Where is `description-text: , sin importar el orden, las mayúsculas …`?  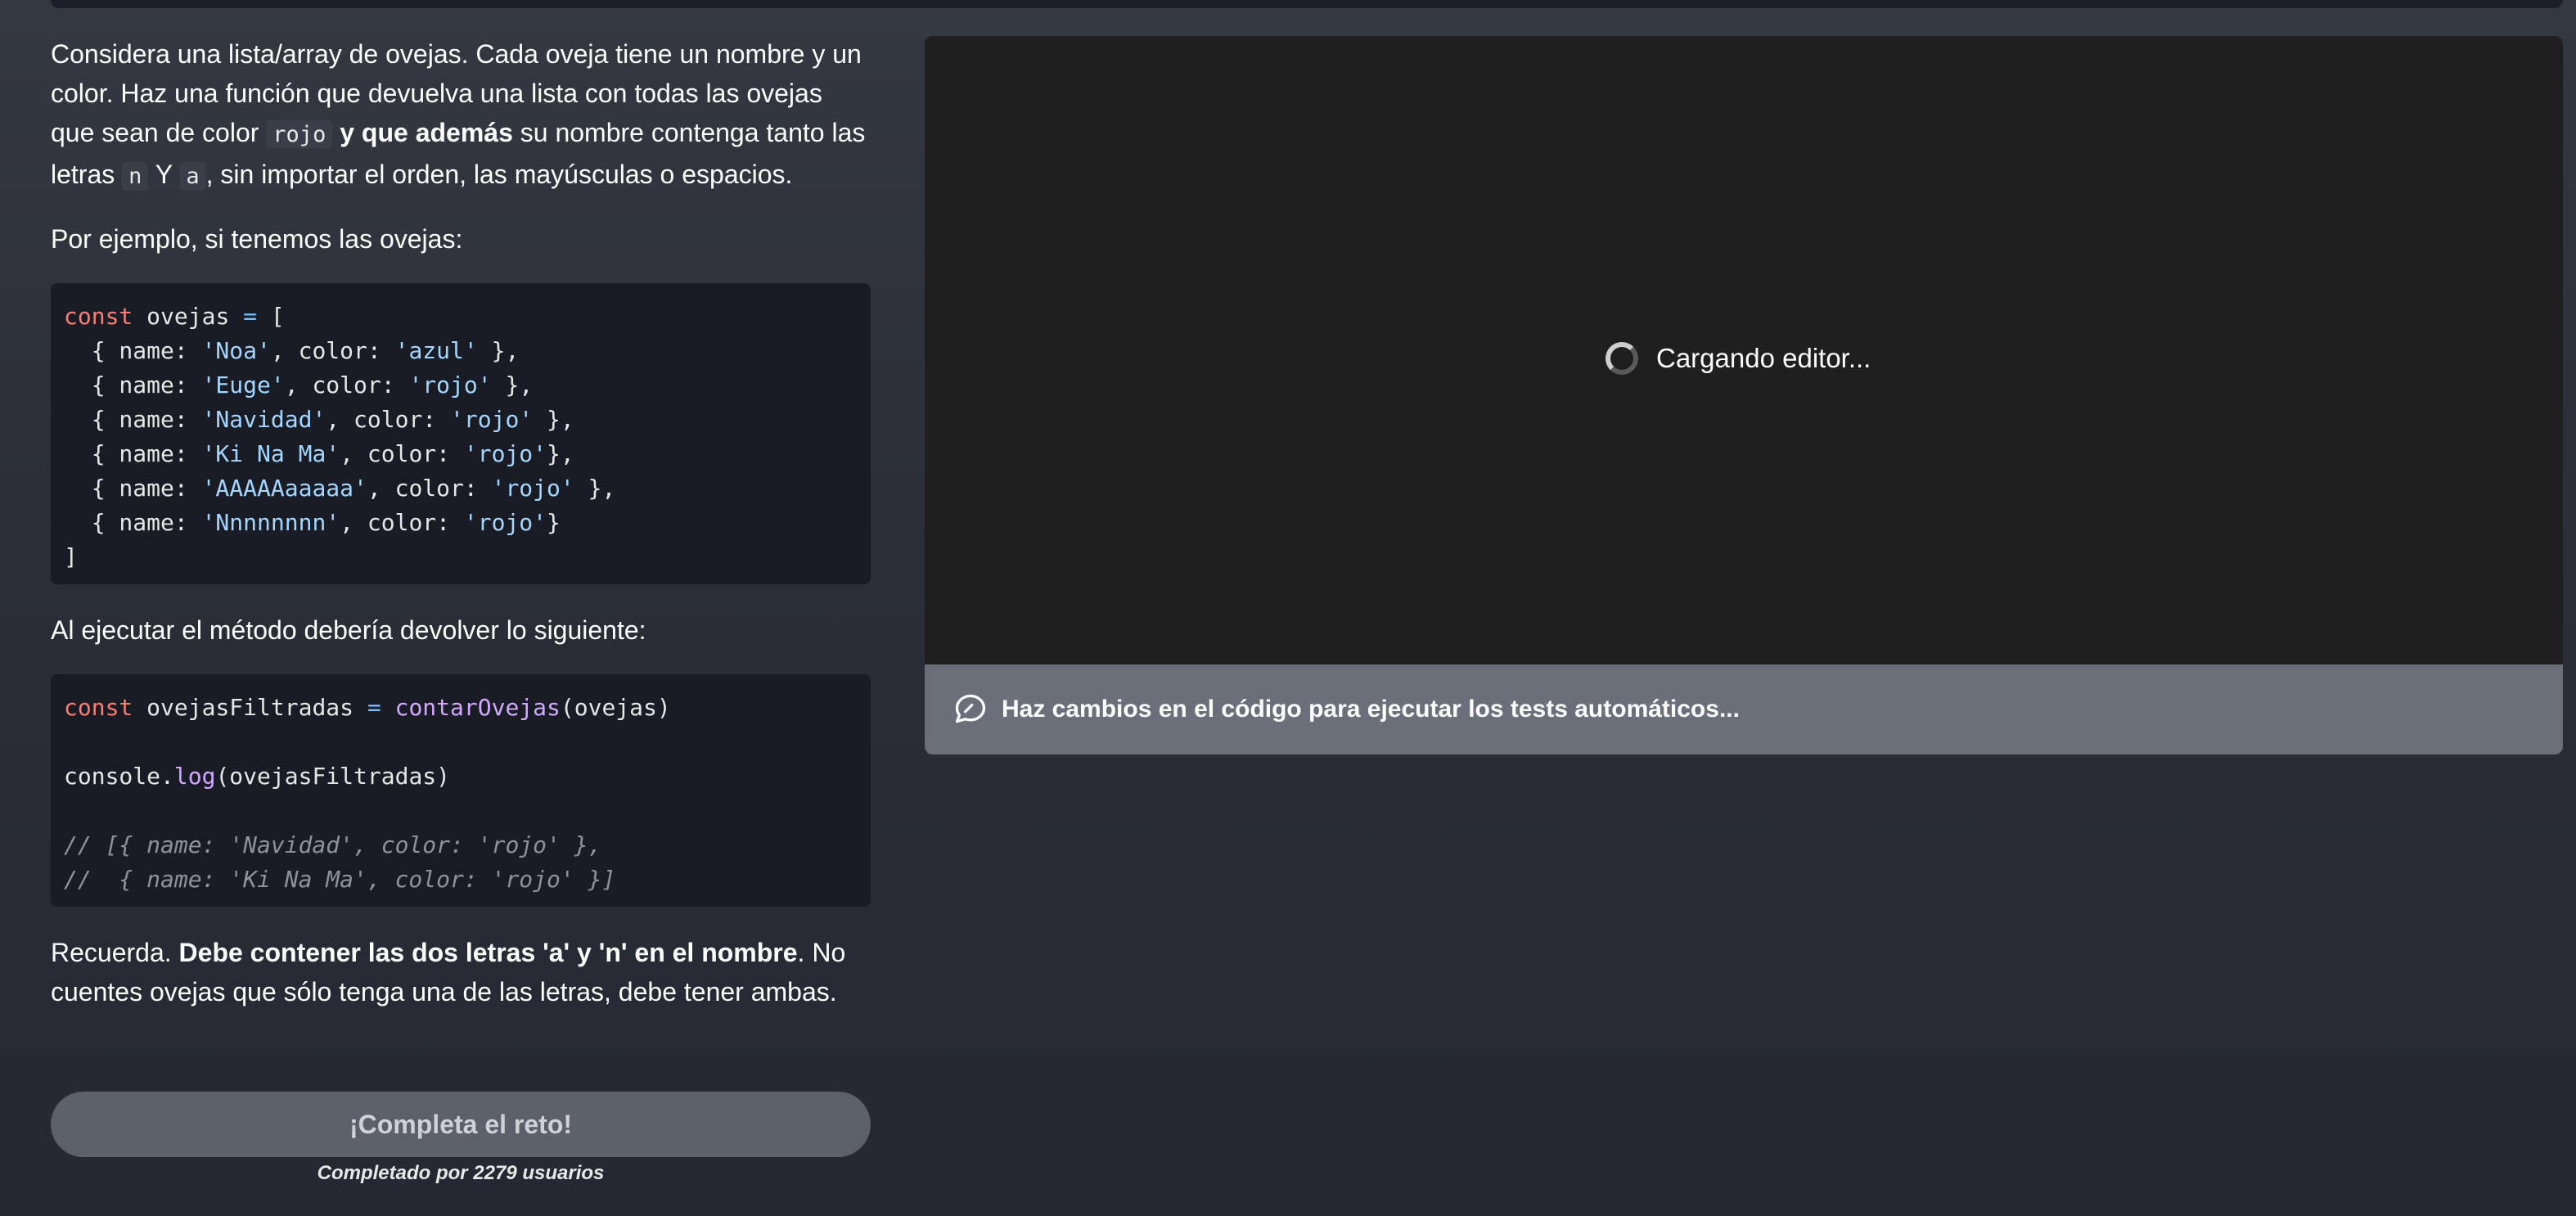 description-text: , sin importar el orden, las mayúsculas … is located at coordinates (499, 174).